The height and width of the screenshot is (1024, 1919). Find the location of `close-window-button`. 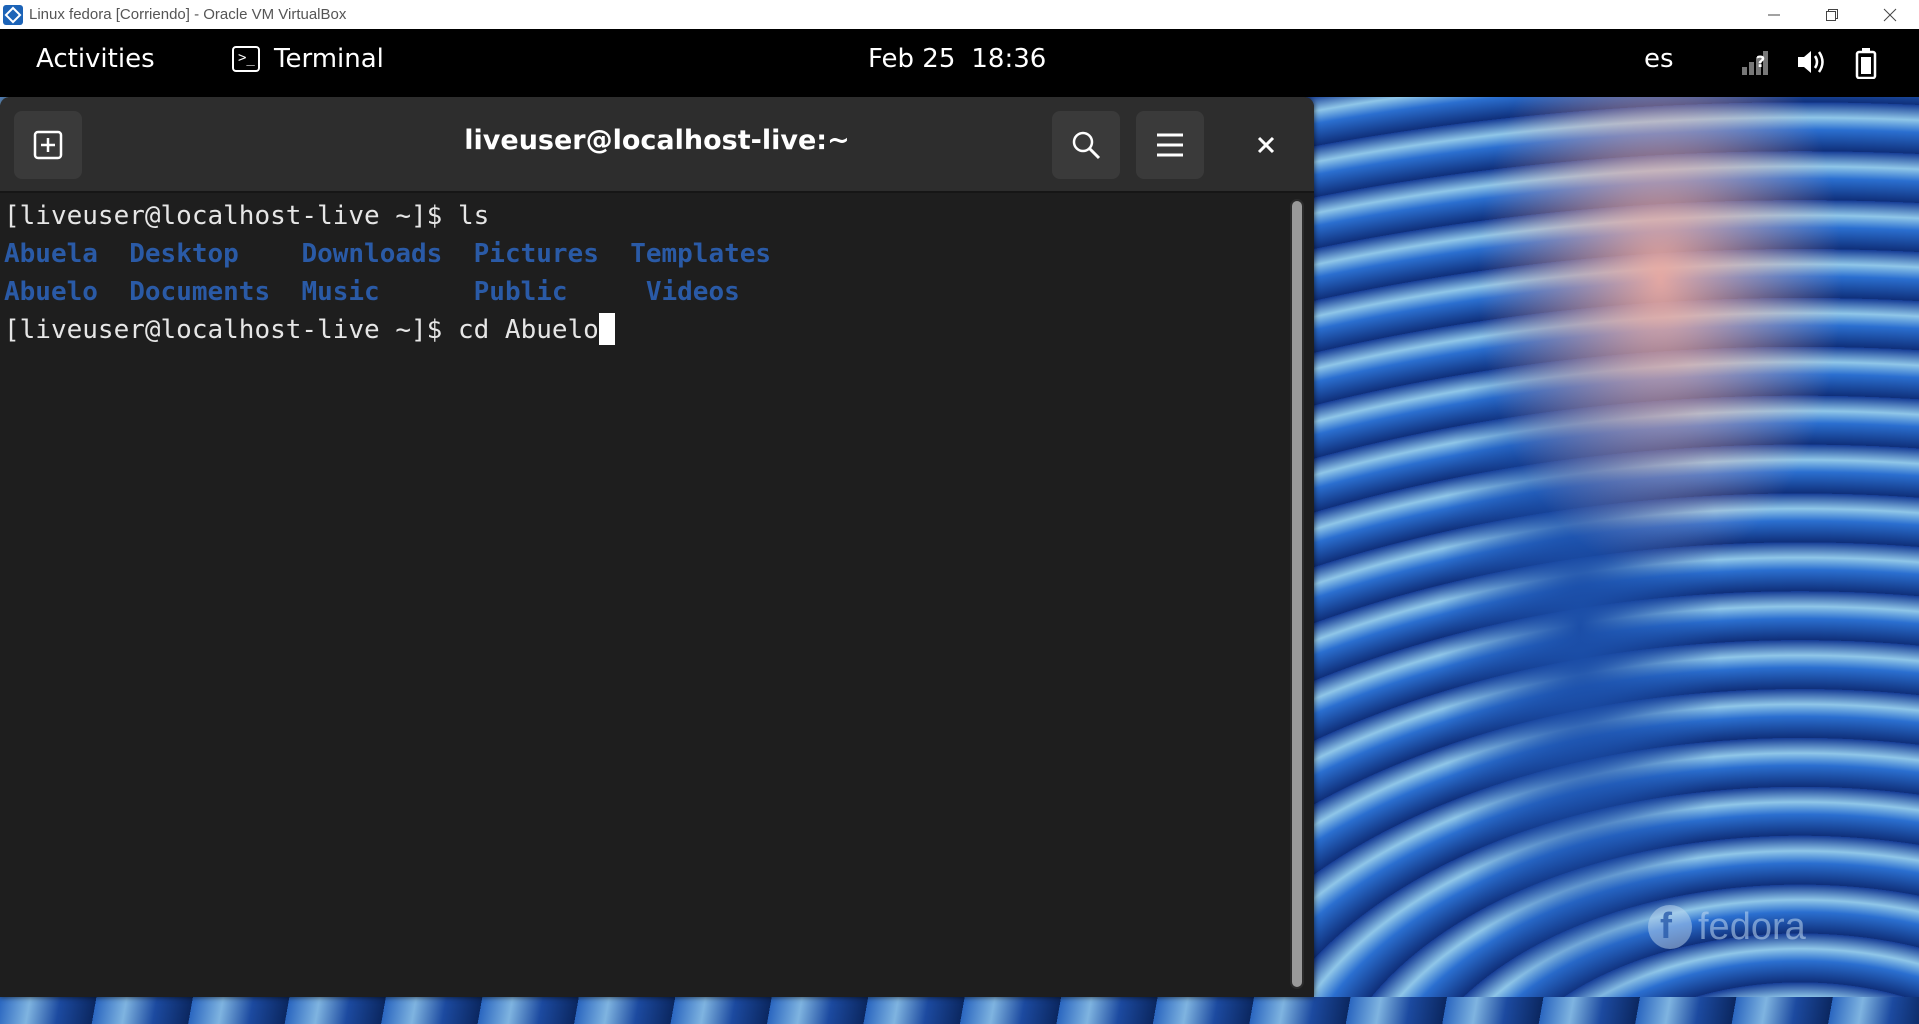

close-window-button is located at coordinates (1266, 145).